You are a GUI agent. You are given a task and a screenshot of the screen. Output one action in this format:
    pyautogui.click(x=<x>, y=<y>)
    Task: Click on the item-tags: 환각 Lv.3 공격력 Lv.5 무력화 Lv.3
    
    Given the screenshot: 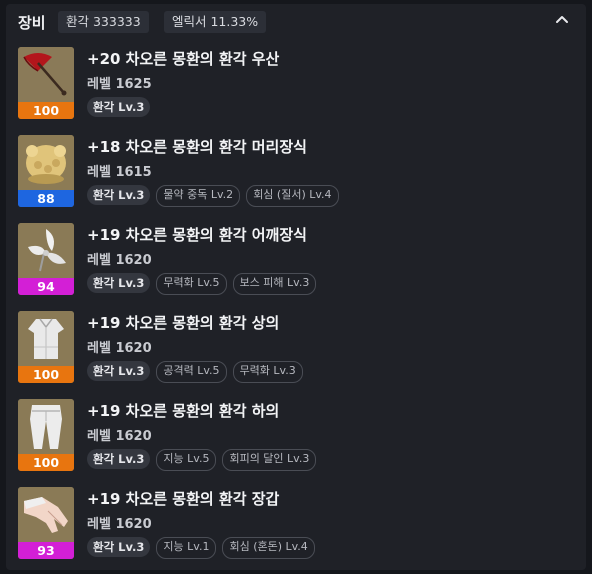 What is the action you would take?
    pyautogui.click(x=195, y=372)
    